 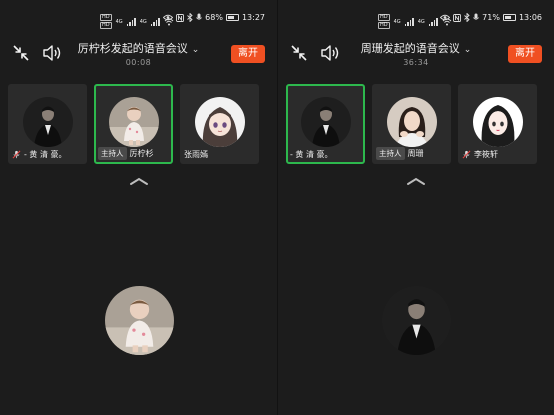 What do you see at coordinates (141, 153) in the screenshot?
I see `participant-name: 厉柠杉` at bounding box center [141, 153].